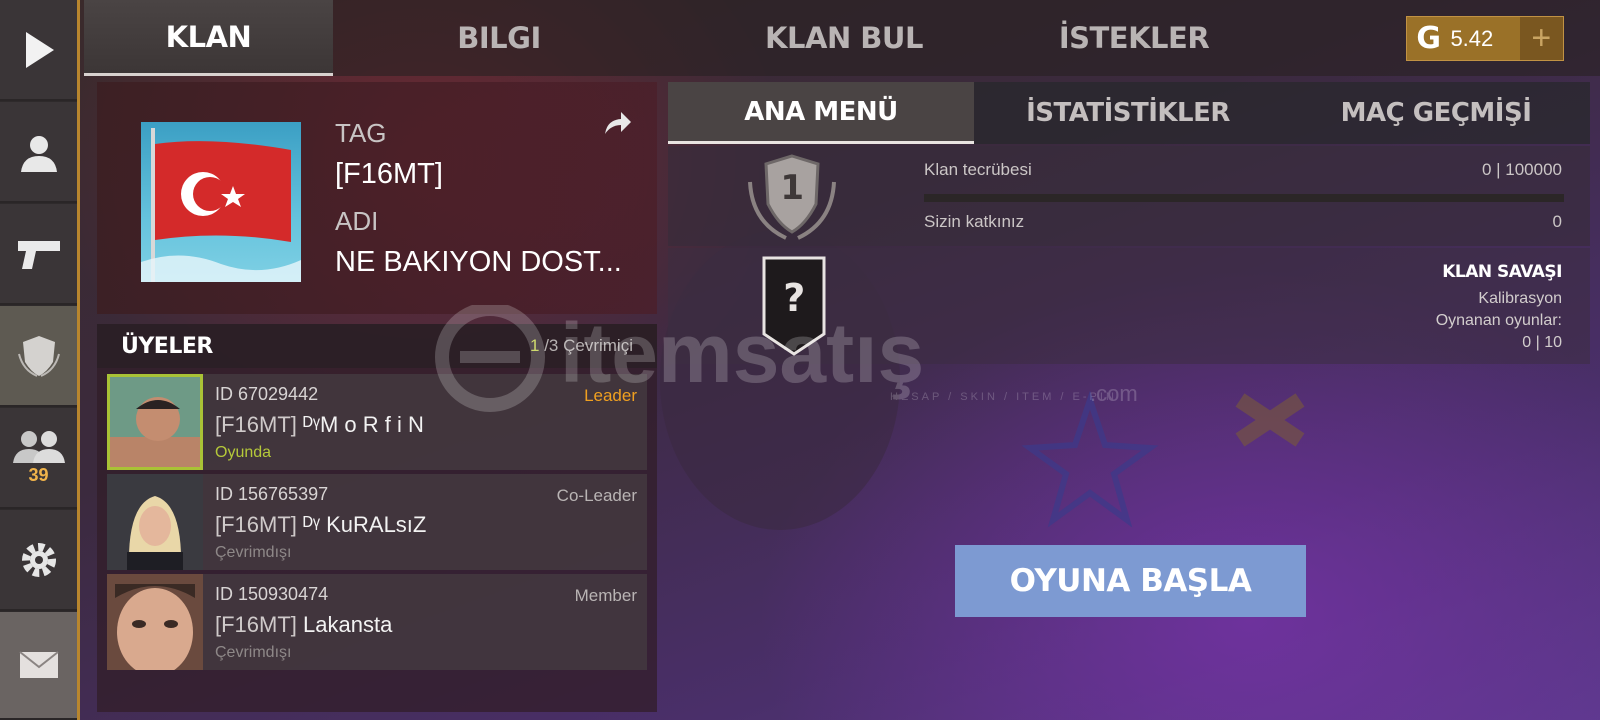  Describe the element at coordinates (357, 221) in the screenshot. I see `name-label: ADI` at that location.